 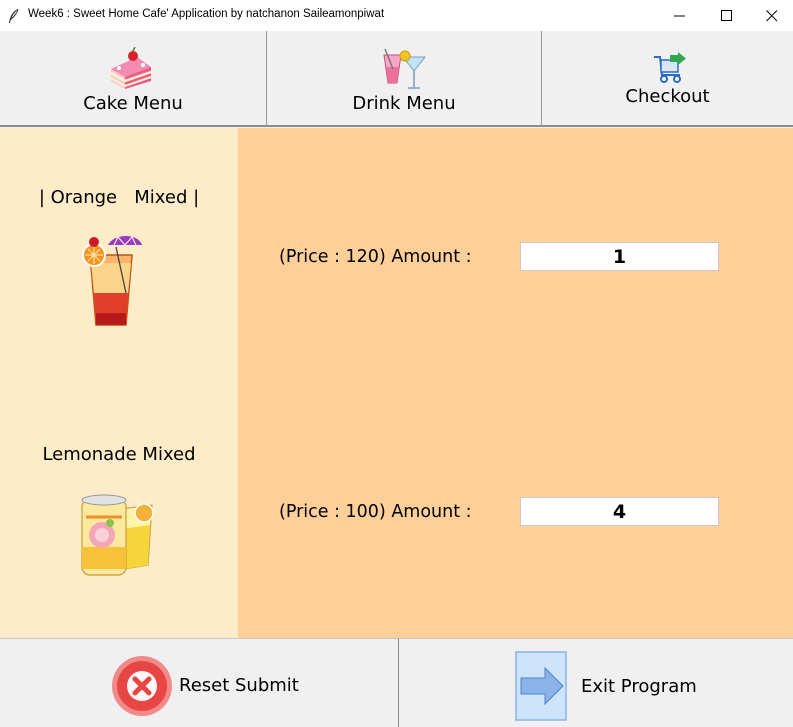 I want to click on exit-arrow-icon, so click(x=541, y=686).